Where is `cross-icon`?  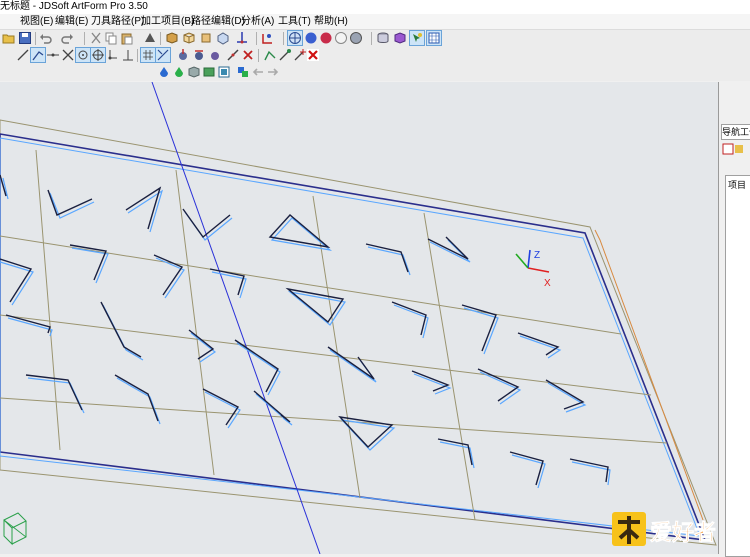 cross-icon is located at coordinates (68, 55).